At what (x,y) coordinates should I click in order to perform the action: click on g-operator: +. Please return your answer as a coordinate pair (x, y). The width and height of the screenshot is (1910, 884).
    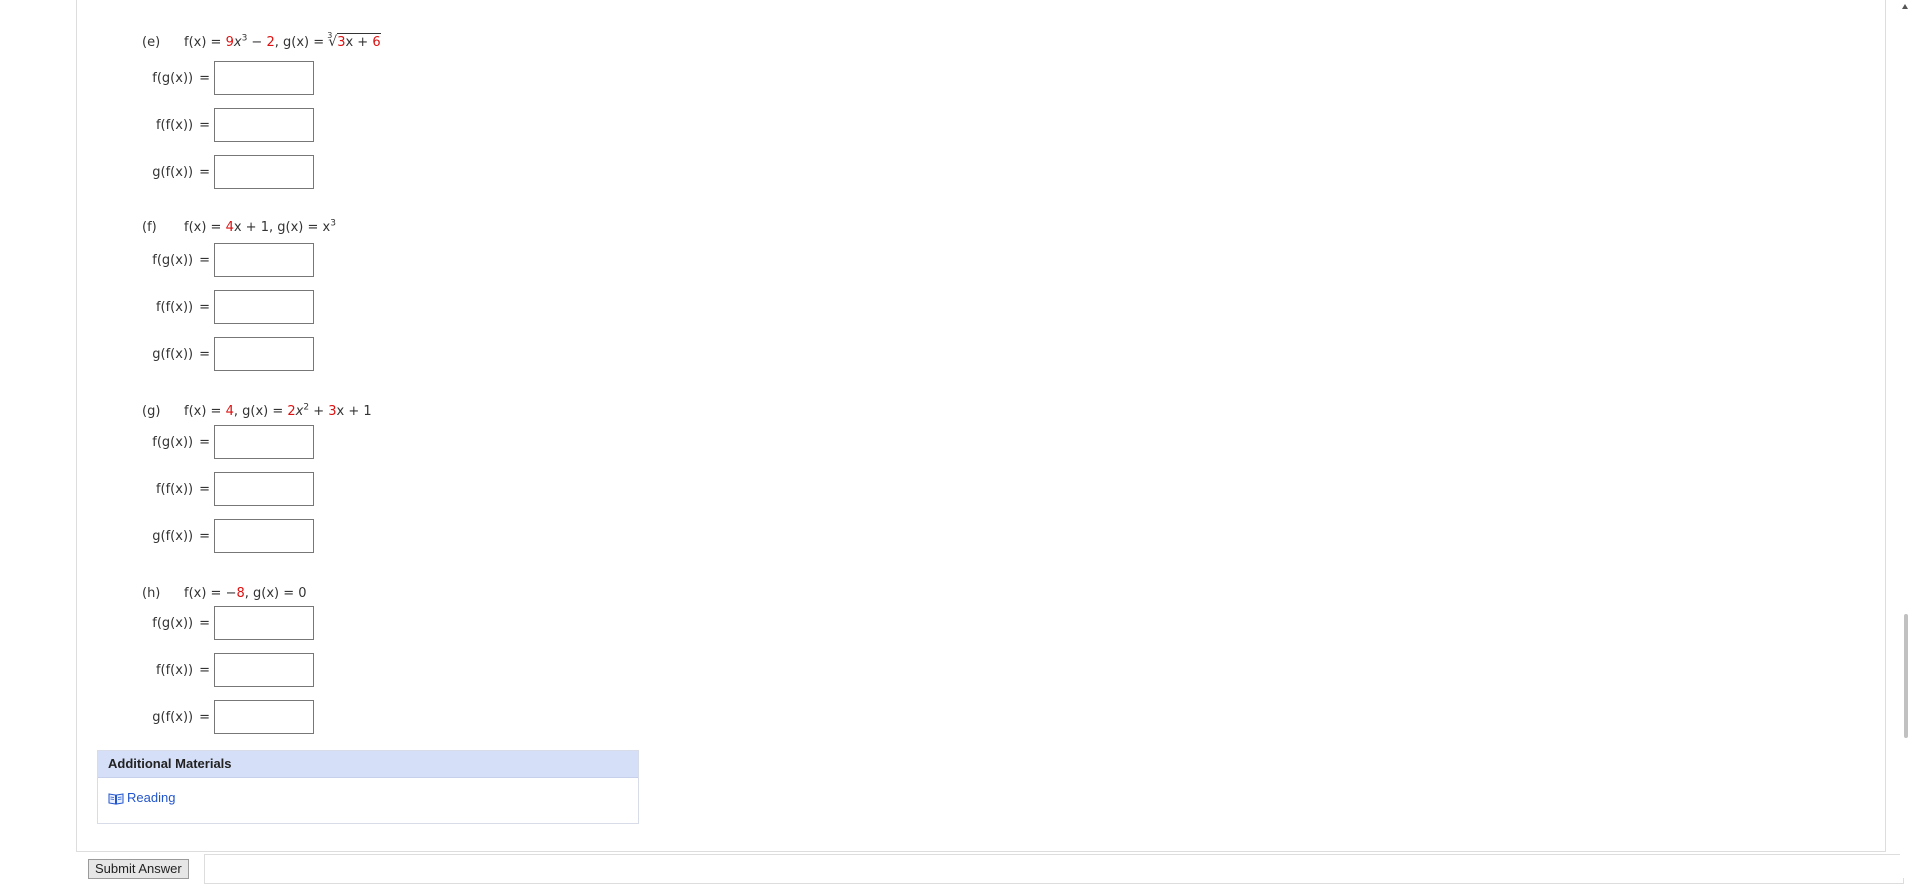
    Looking at the image, I should click on (319, 411).